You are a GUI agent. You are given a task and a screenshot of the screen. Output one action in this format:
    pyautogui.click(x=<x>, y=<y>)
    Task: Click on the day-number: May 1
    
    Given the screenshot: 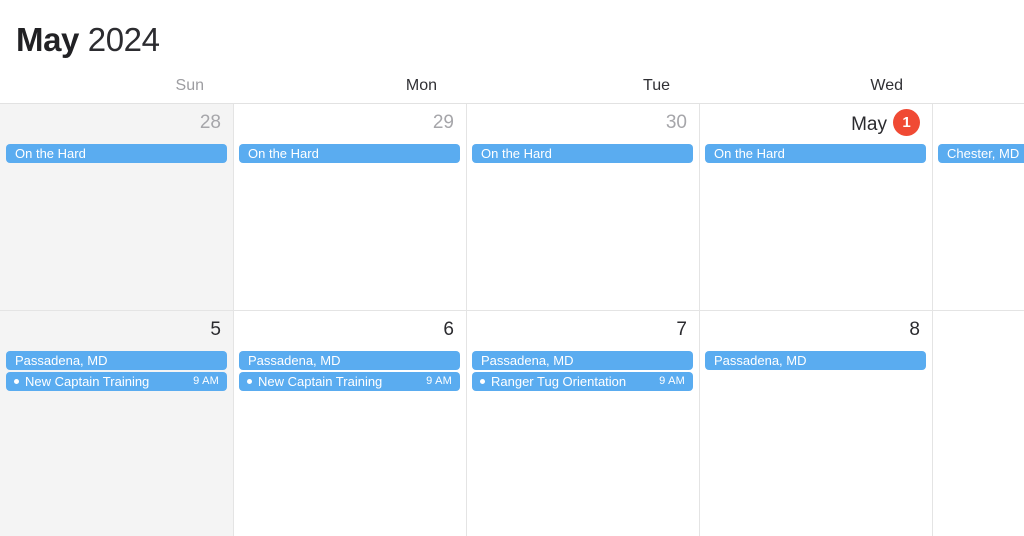 What is the action you would take?
    pyautogui.click(x=885, y=123)
    